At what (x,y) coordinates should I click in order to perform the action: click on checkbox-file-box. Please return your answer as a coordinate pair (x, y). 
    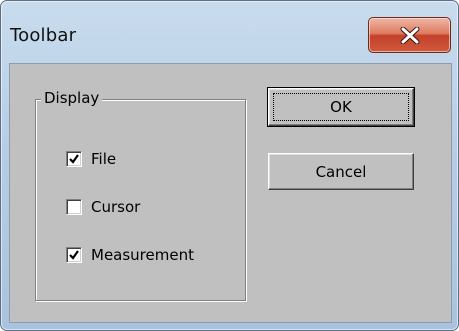
    Looking at the image, I should click on (74, 159).